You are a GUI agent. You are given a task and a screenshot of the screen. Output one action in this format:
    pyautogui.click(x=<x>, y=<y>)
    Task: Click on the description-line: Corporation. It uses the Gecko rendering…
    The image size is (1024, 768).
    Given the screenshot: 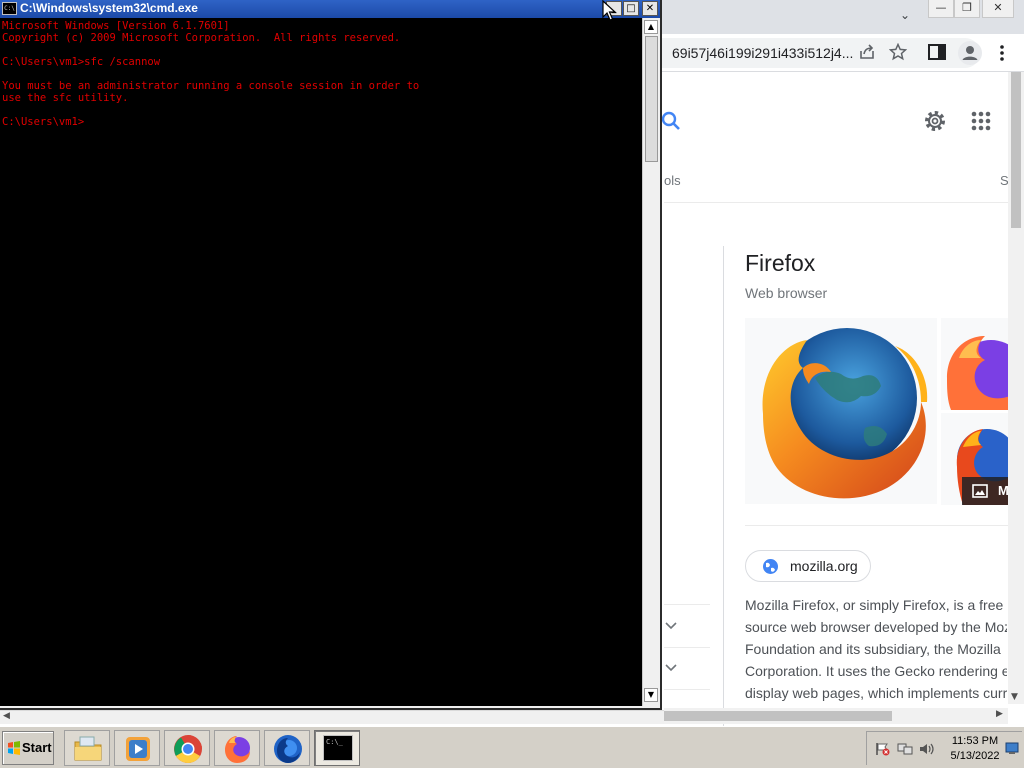 What is the action you would take?
    pyautogui.click(x=876, y=671)
    